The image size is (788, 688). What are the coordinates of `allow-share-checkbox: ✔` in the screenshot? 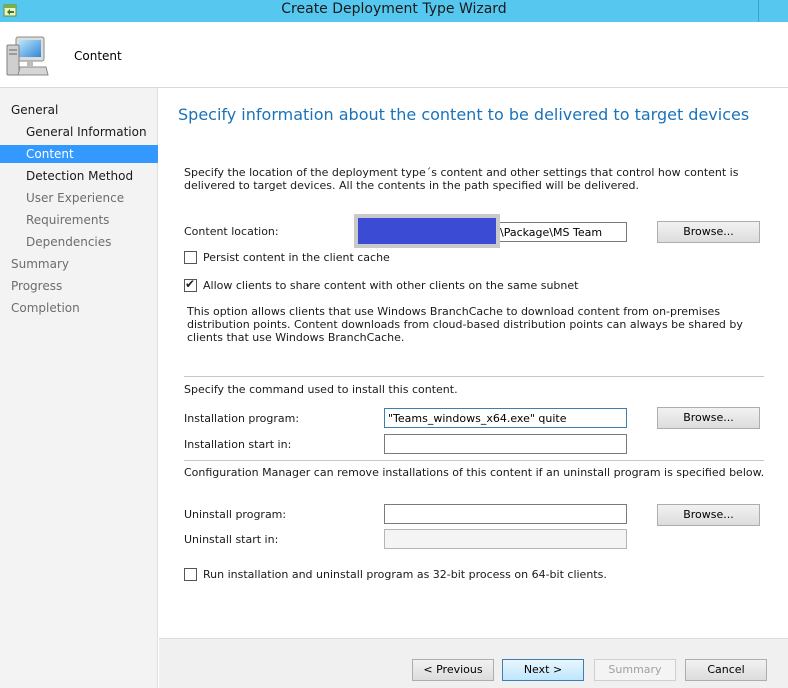 It's located at (190, 284).